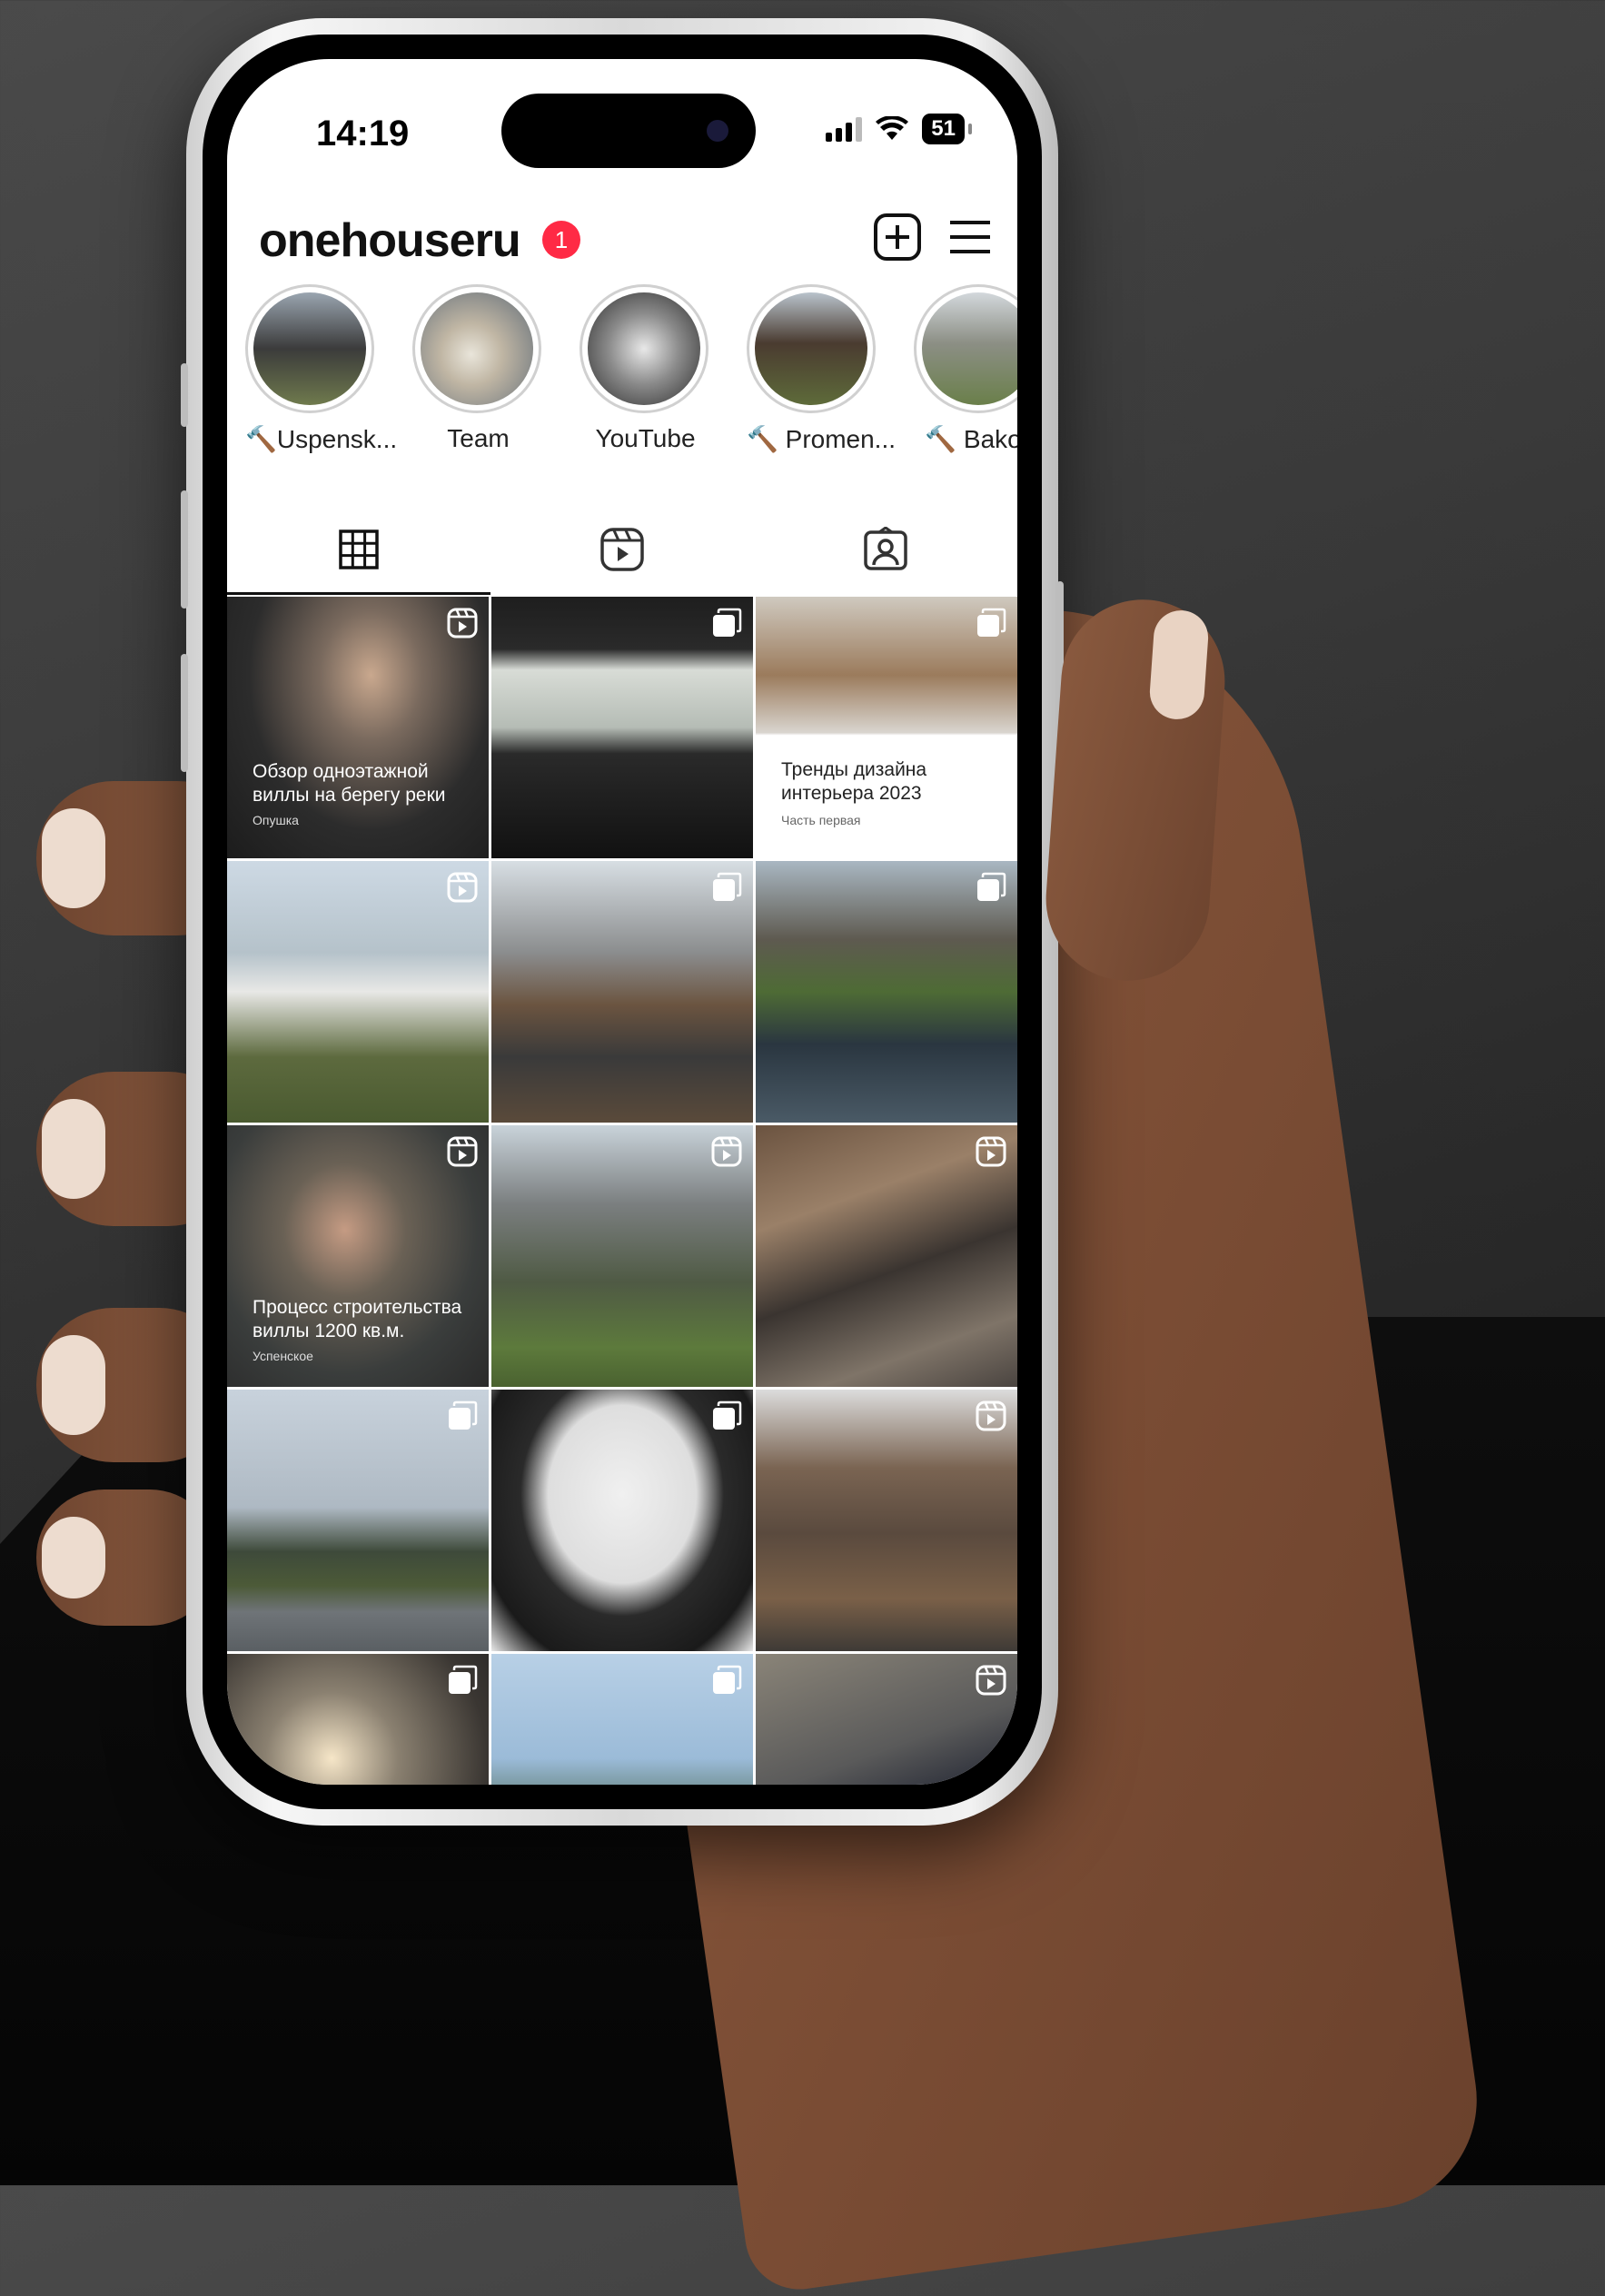  I want to click on status-indicators: 51, so click(899, 129).